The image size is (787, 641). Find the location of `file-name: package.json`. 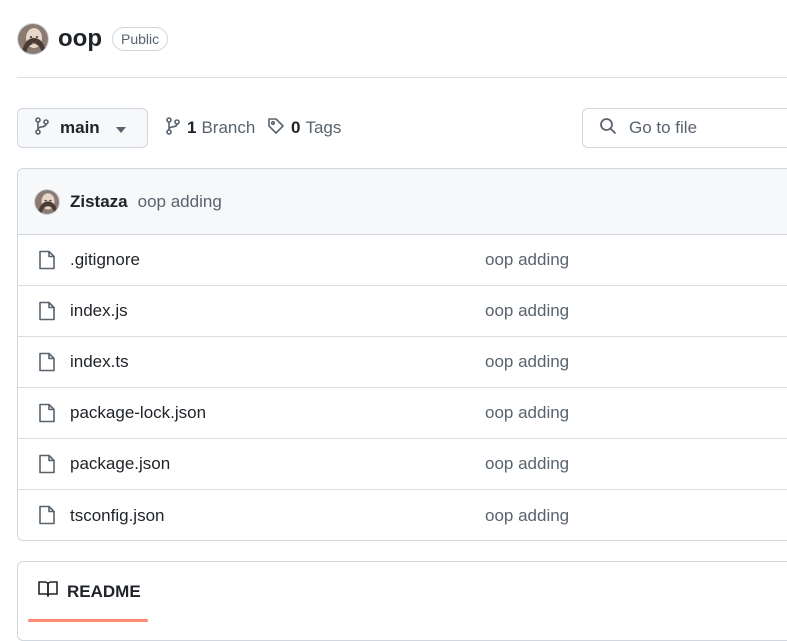

file-name: package.json is located at coordinates (120, 464).